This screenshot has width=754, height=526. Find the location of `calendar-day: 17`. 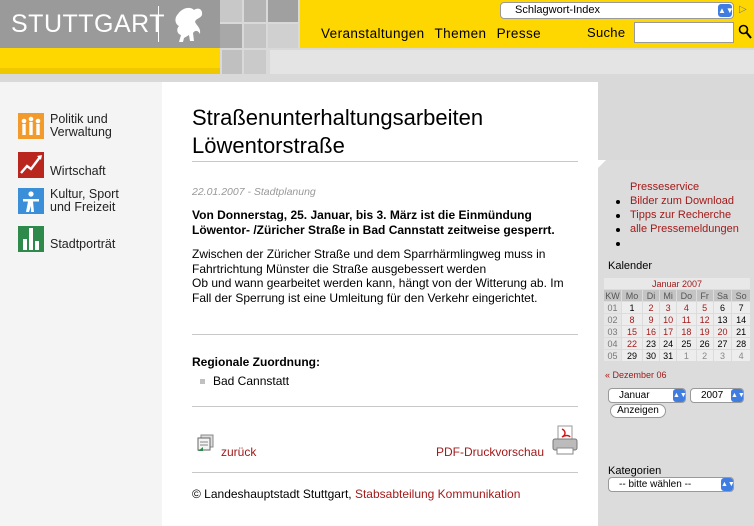

calendar-day: 17 is located at coordinates (668, 331).